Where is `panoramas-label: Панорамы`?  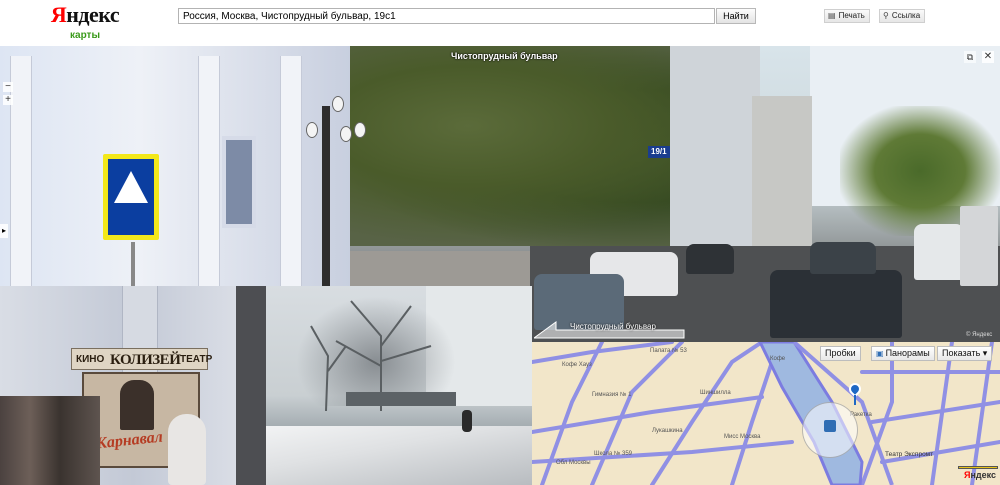
panoramas-label: Панорамы is located at coordinates (907, 353).